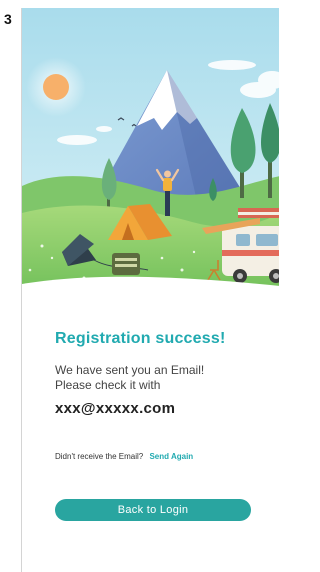  Describe the element at coordinates (99, 456) in the screenshot. I see `resend-prompt: Didn't receive the Email?` at that location.